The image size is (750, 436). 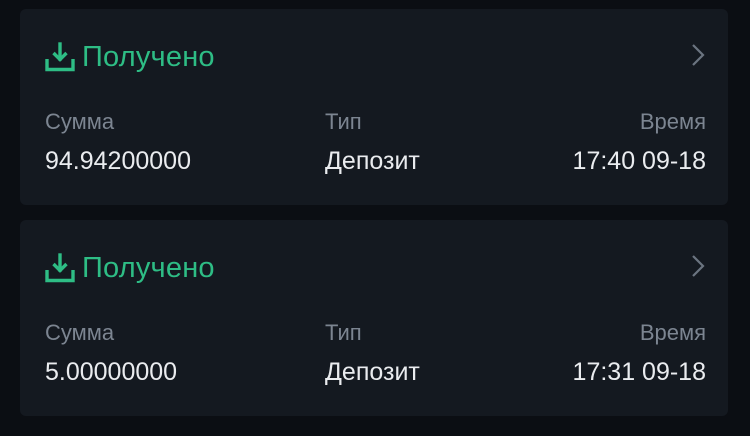 I want to click on amount-value: 94.94200000, so click(x=118, y=161).